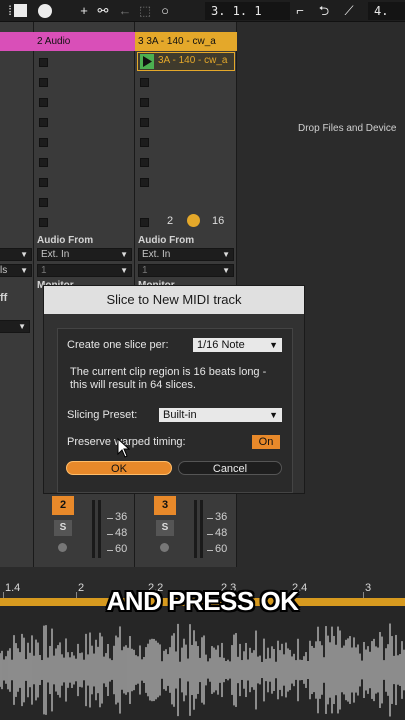  I want to click on slice-per-value: 1/16 Note, so click(221, 345).